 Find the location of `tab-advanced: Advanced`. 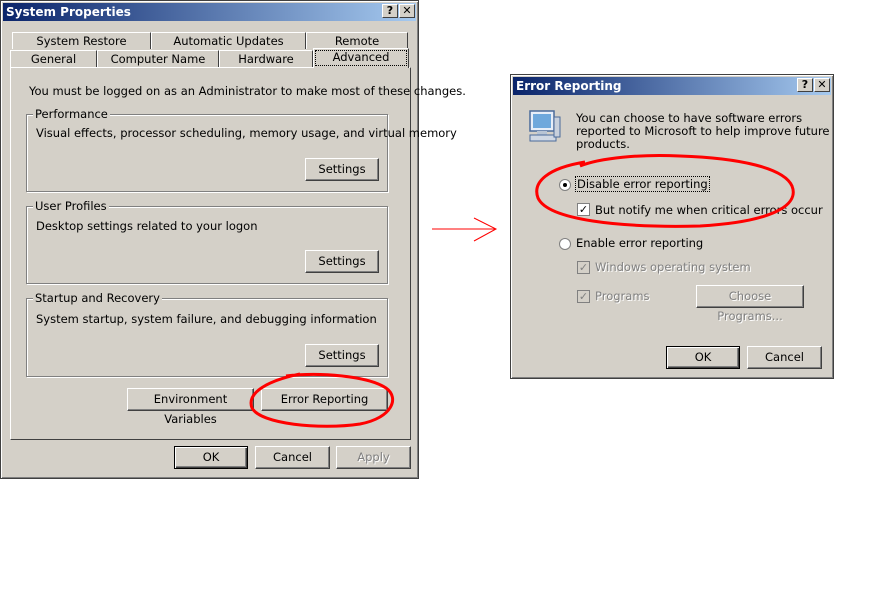

tab-advanced: Advanced is located at coordinates (361, 58).